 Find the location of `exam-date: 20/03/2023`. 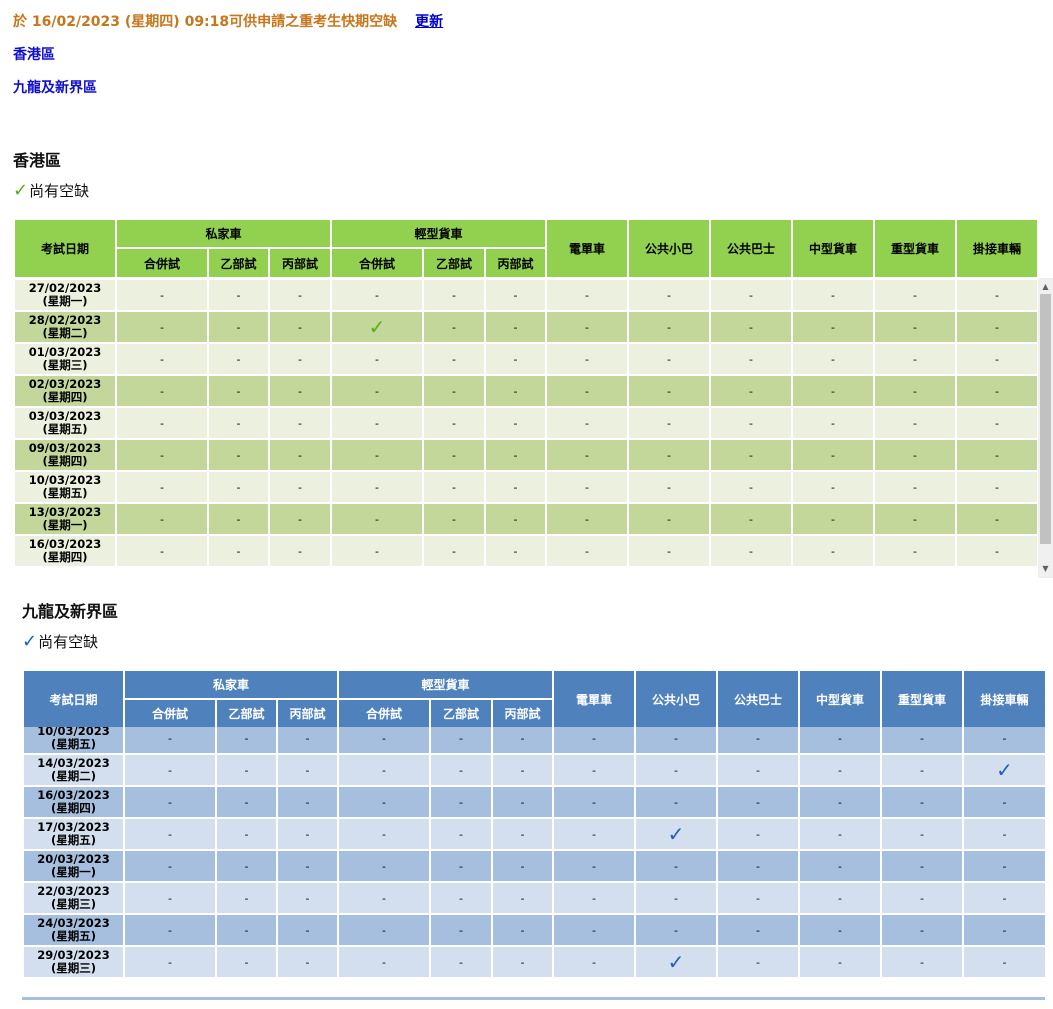

exam-date: 20/03/2023 is located at coordinates (73, 859).